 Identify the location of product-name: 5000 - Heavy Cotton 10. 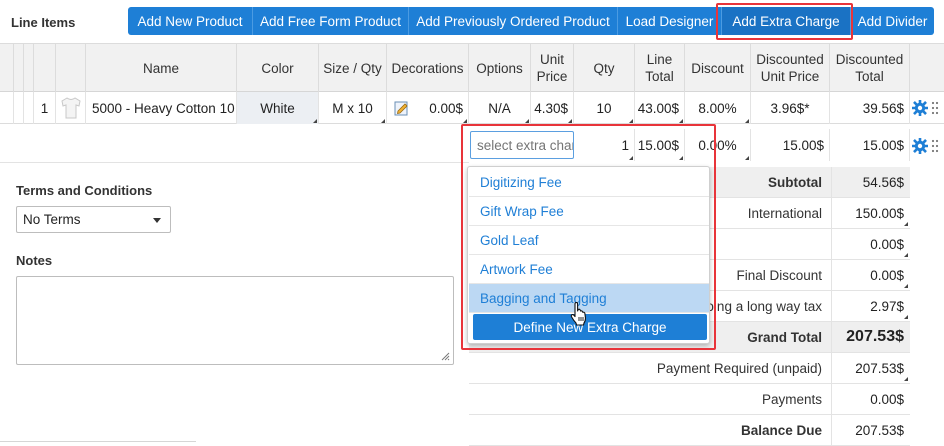
(161, 108).